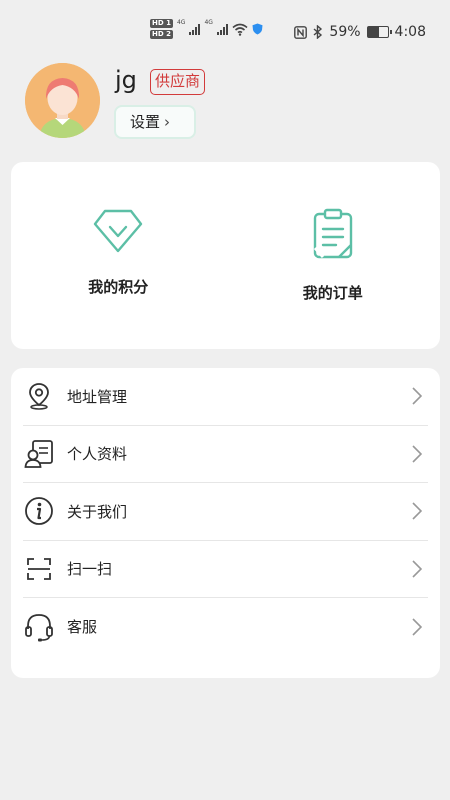 This screenshot has height=800, width=450. Describe the element at coordinates (318, 32) in the screenshot. I see `bluetooth-icon` at that location.